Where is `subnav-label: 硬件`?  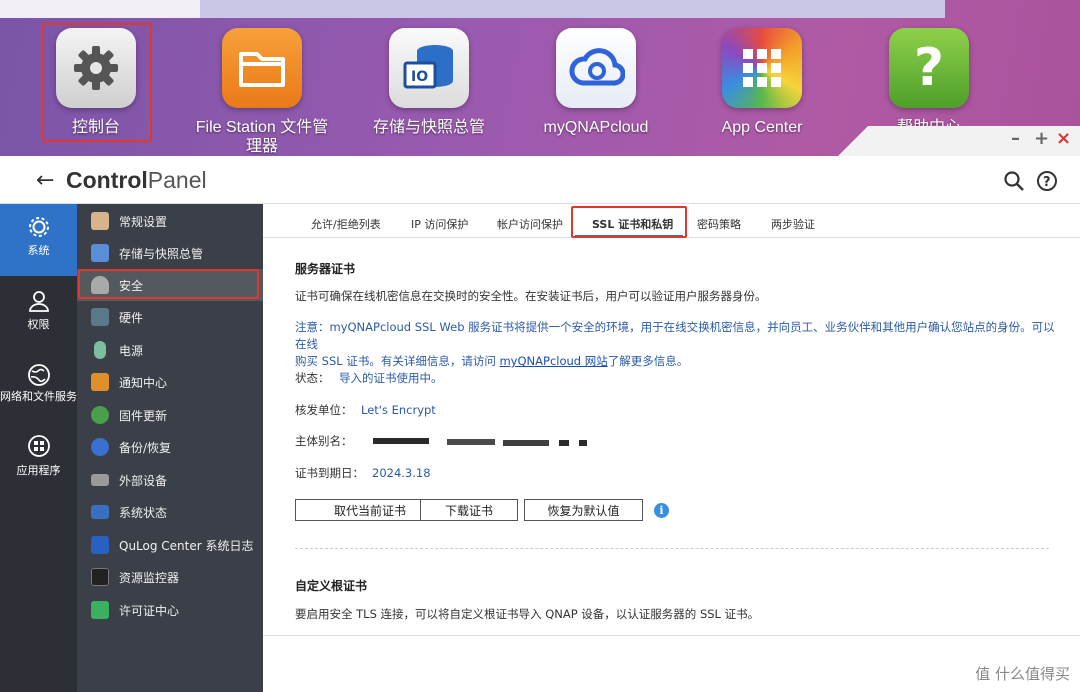
subnav-label: 硬件 is located at coordinates (131, 317).